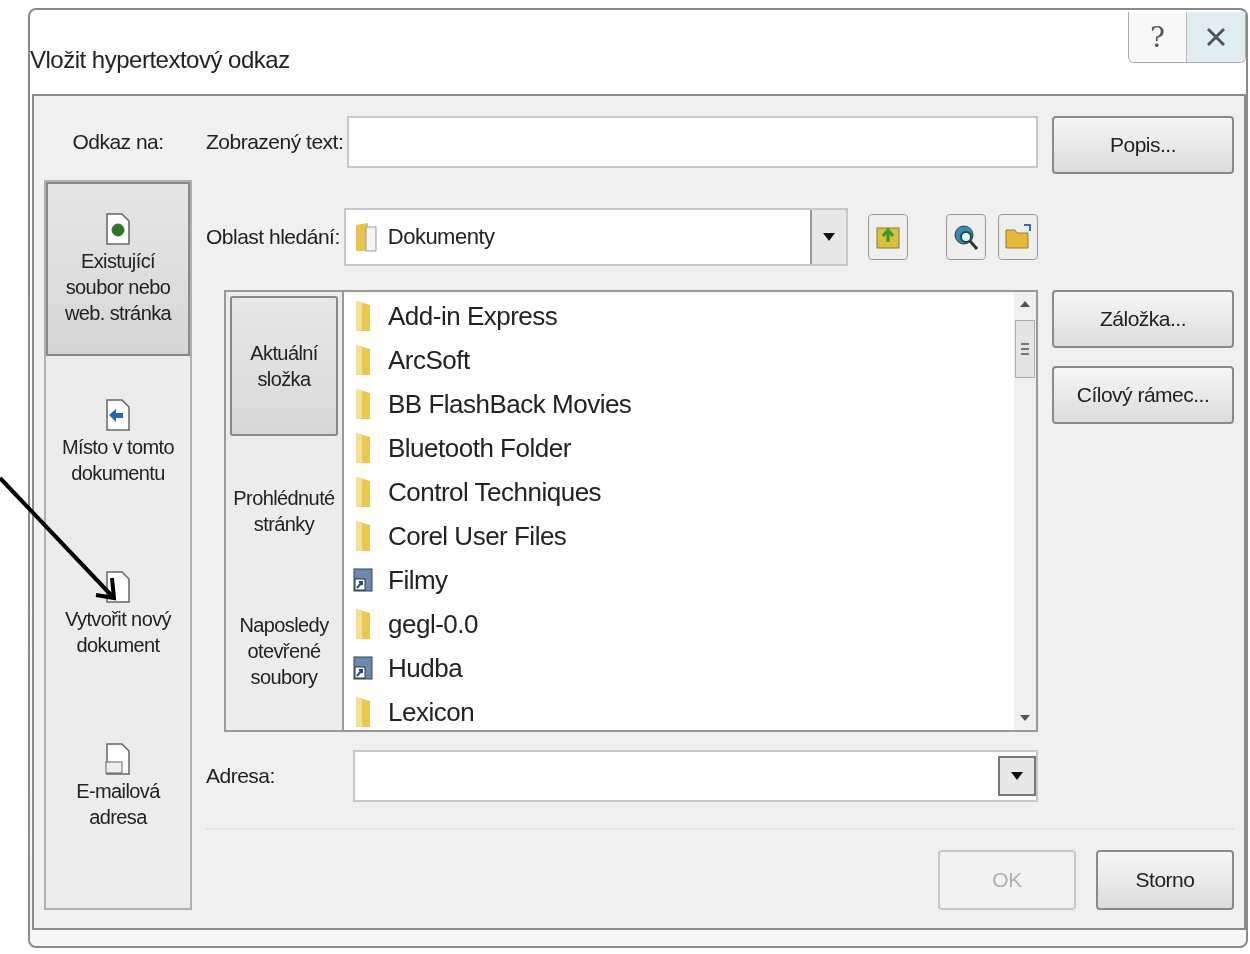 This screenshot has height=954, width=1250. What do you see at coordinates (365, 237) in the screenshot?
I see `folder-icon` at bounding box center [365, 237].